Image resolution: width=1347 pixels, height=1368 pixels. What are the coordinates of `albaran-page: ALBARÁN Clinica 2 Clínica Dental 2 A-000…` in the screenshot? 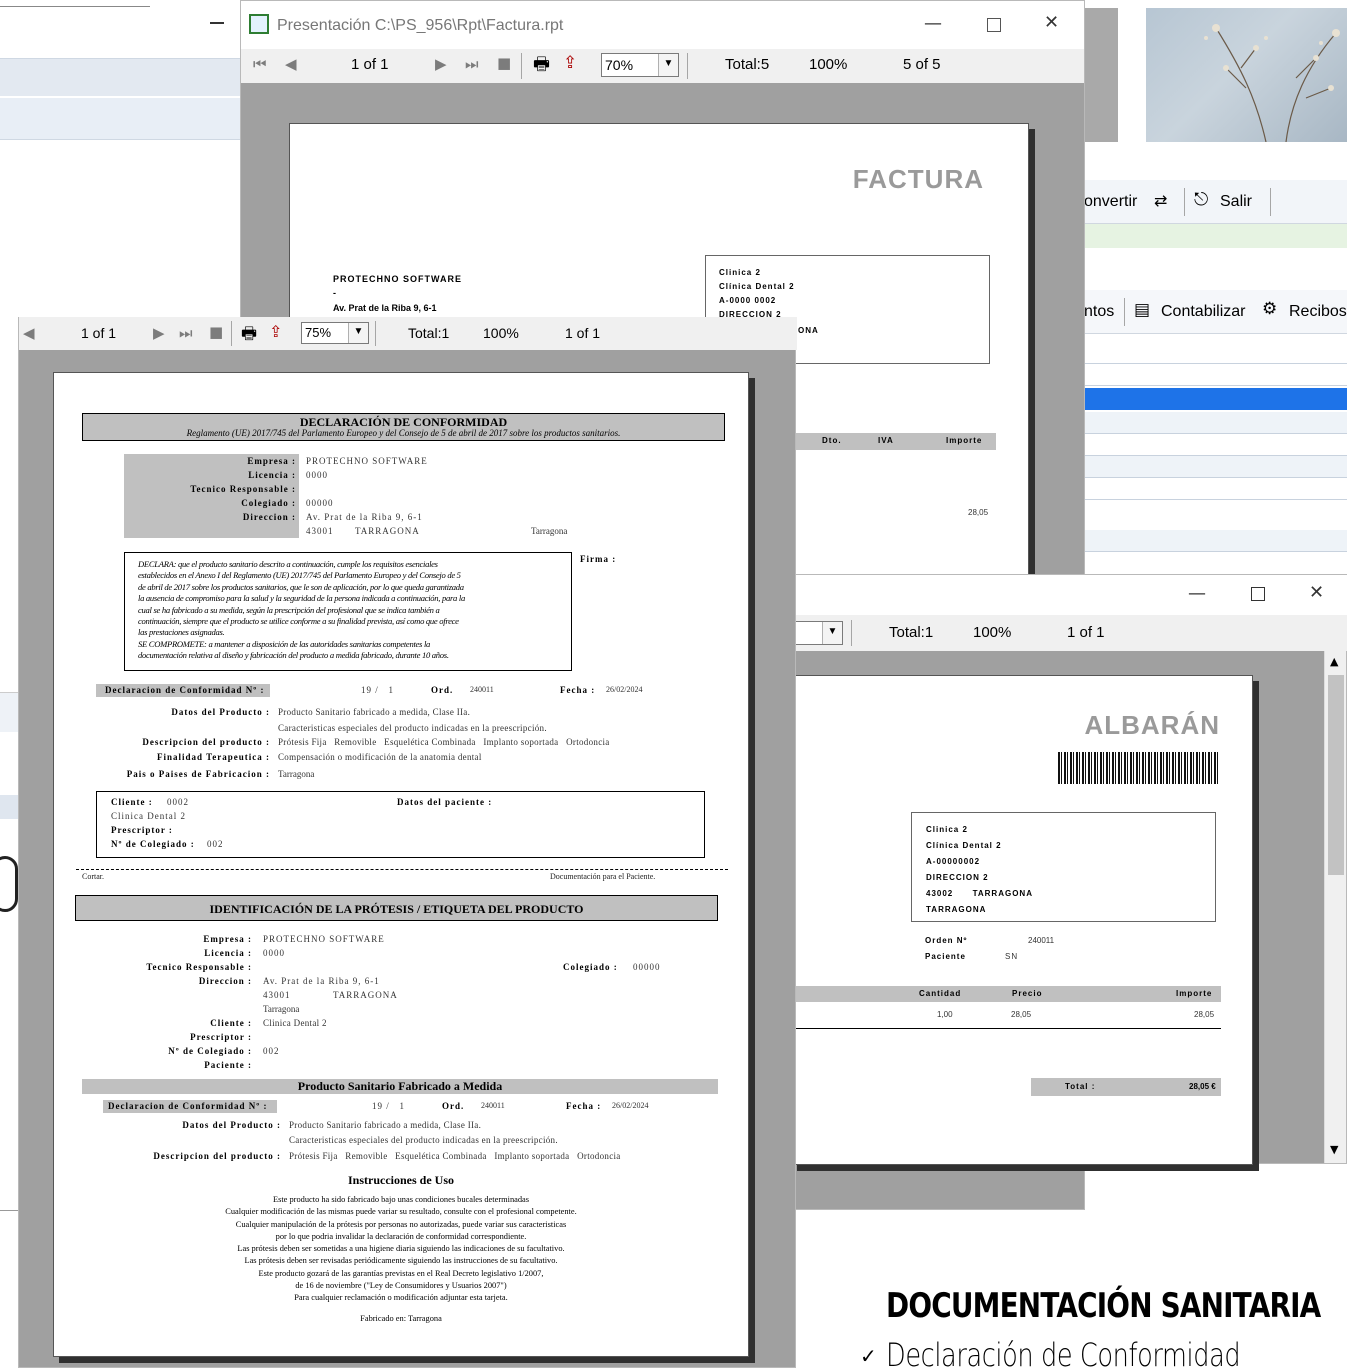 It's located at (1022, 920).